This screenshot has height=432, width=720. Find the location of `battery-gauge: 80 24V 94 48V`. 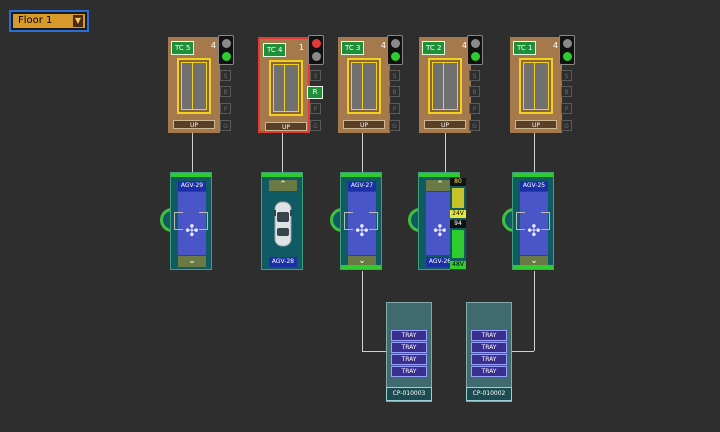

battery-gauge: 80 24V 94 48V is located at coordinates (458, 224).